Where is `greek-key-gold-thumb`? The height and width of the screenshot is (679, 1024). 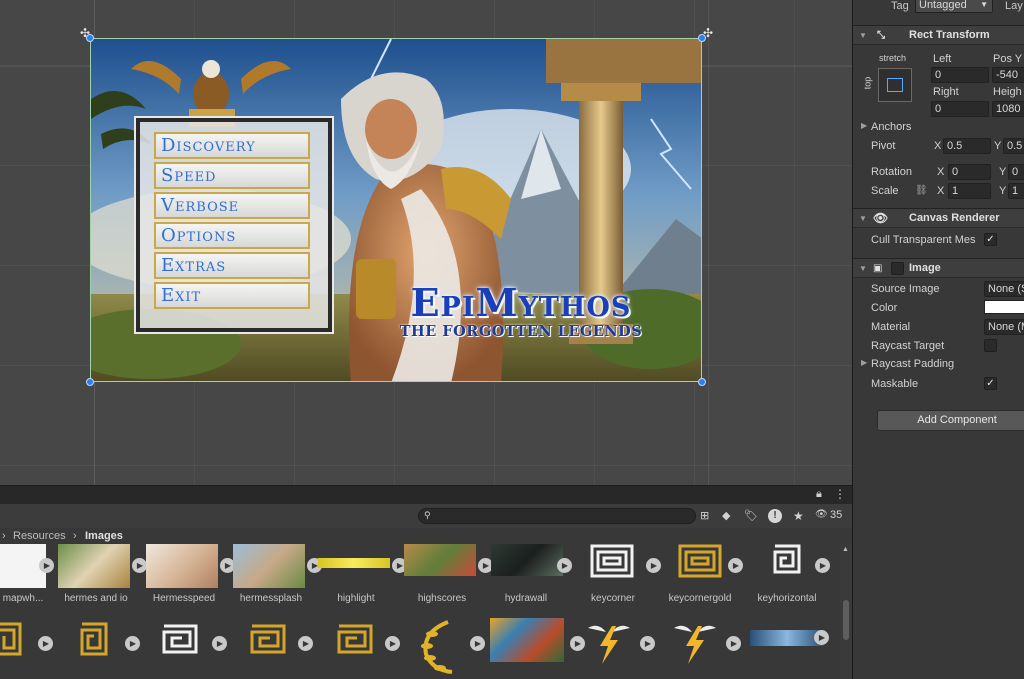
greek-key-gold-thumb is located at coordinates (700, 561).